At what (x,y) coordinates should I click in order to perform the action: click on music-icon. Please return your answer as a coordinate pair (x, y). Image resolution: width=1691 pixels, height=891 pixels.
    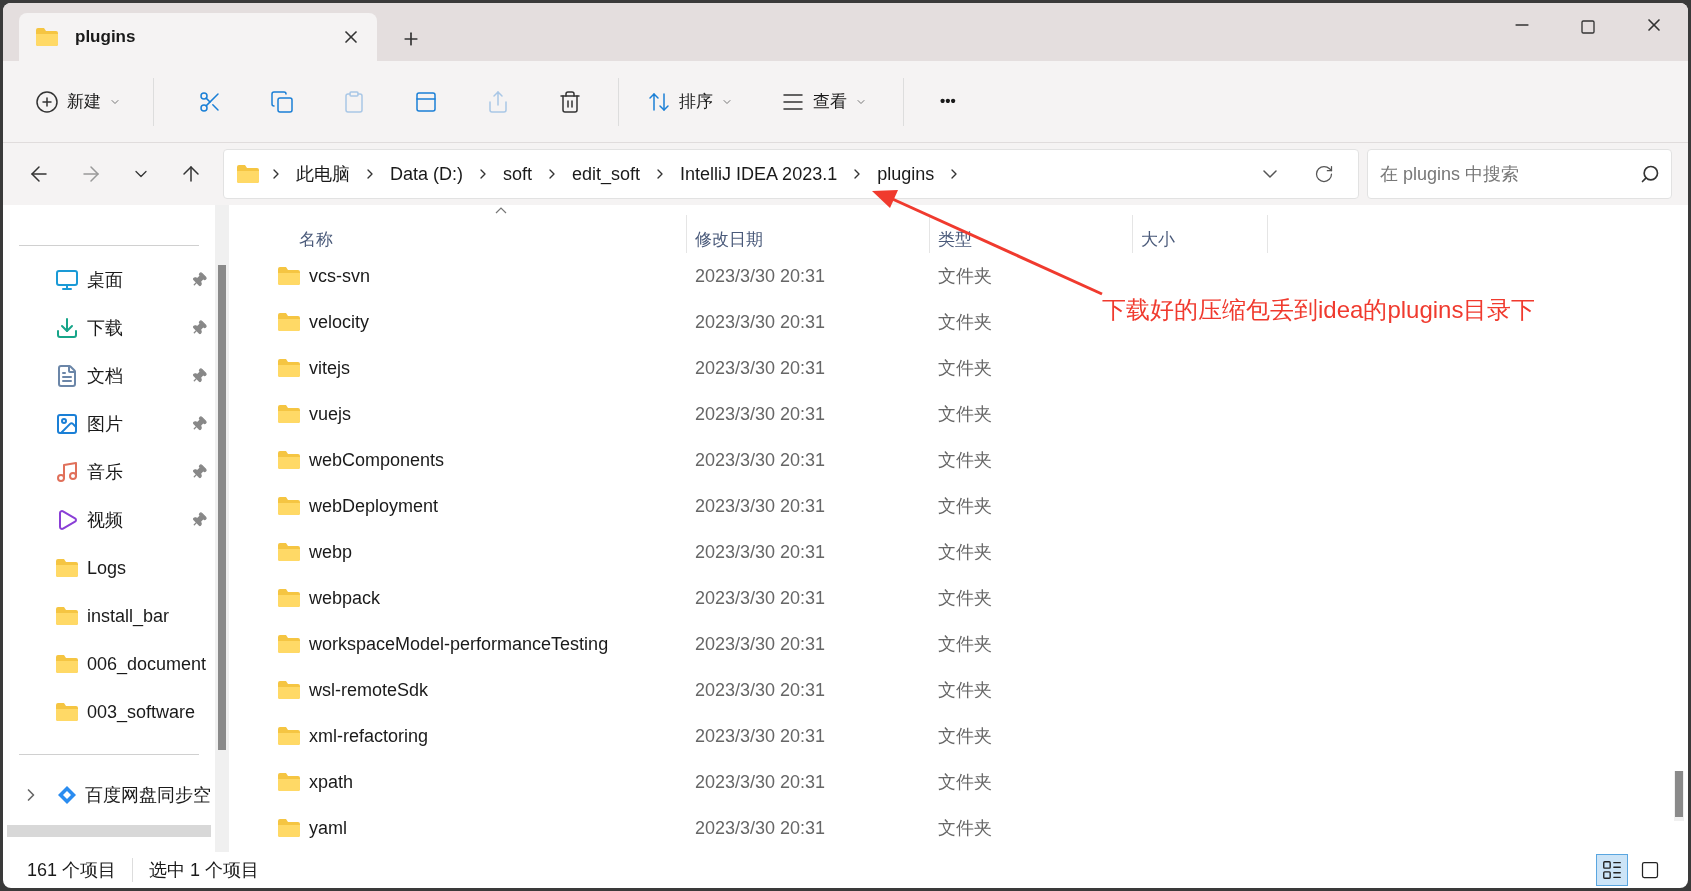
    Looking at the image, I should click on (67, 472).